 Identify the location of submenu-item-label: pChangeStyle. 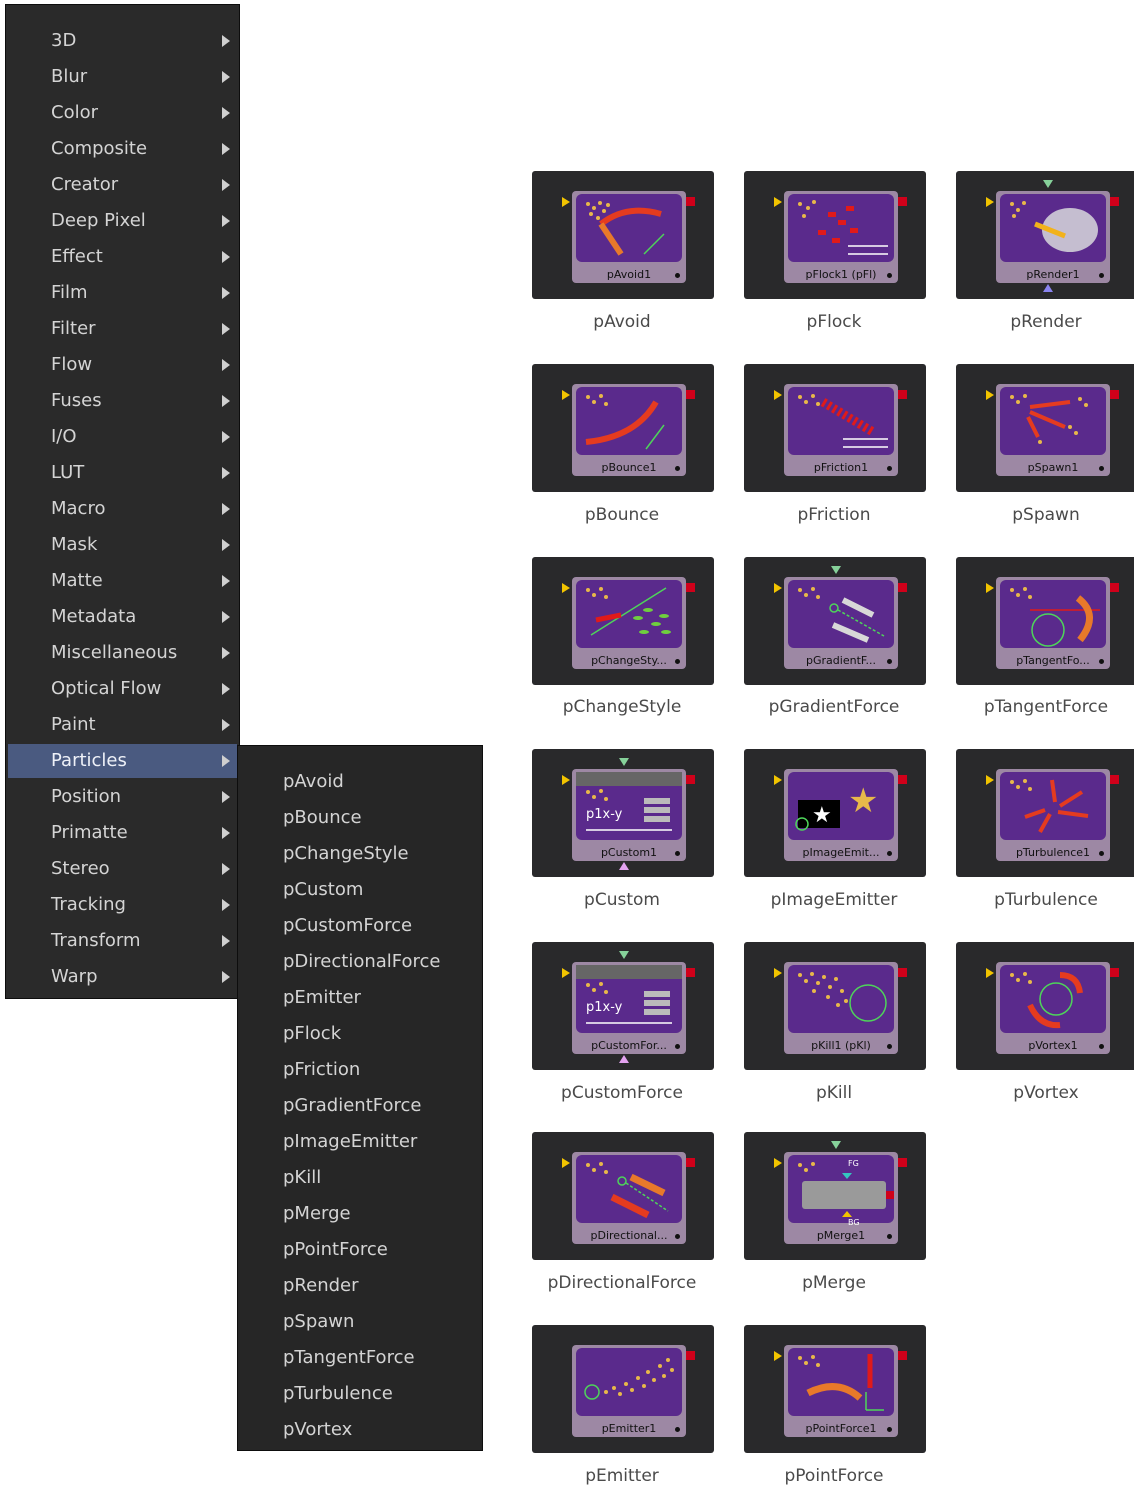
(346, 853).